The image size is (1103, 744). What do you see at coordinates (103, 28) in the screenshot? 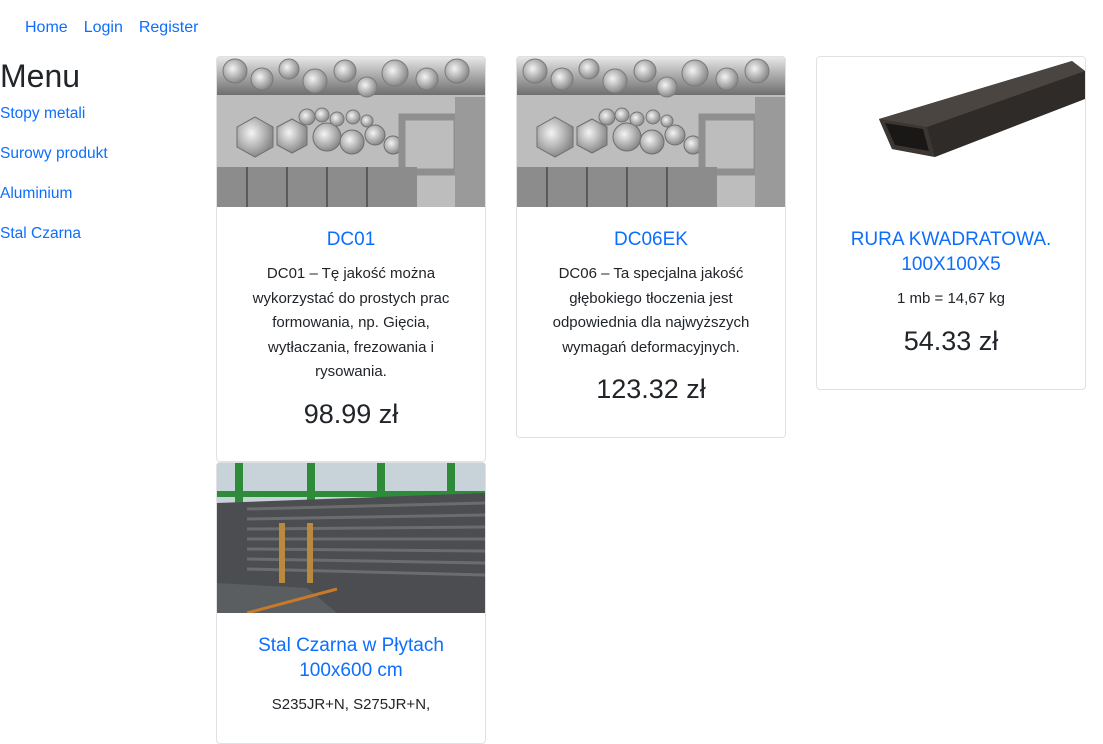
I see `nav-login-link: Login` at bounding box center [103, 28].